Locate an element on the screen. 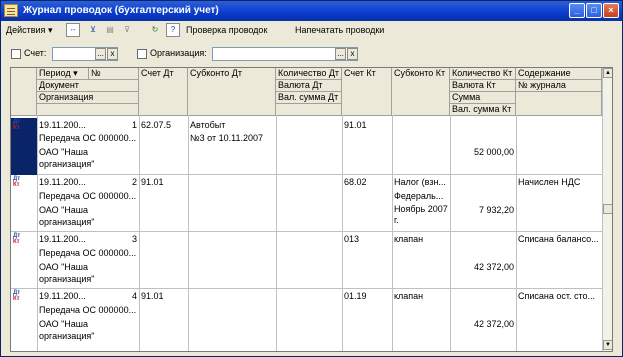 The image size is (623, 357). copy-icon: ▤ is located at coordinates (110, 30).